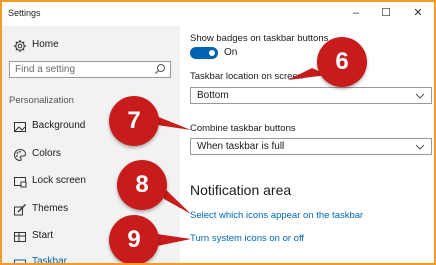 The image size is (436, 265). I want to click on callout-7: 7, so click(134, 121).